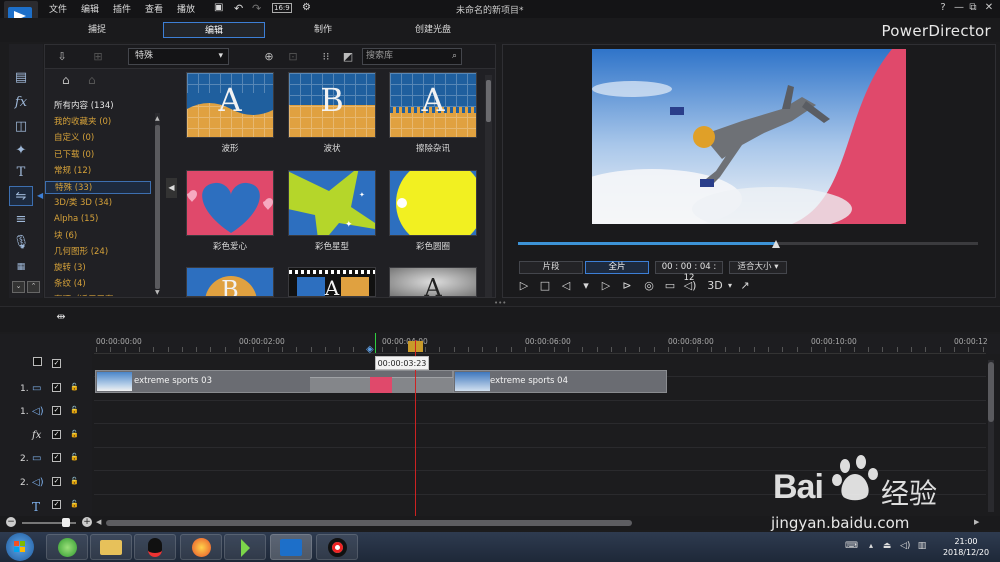 The height and width of the screenshot is (562, 1000). What do you see at coordinates (21, 103) in the screenshot?
I see `effect-room-icon: fx` at bounding box center [21, 103].